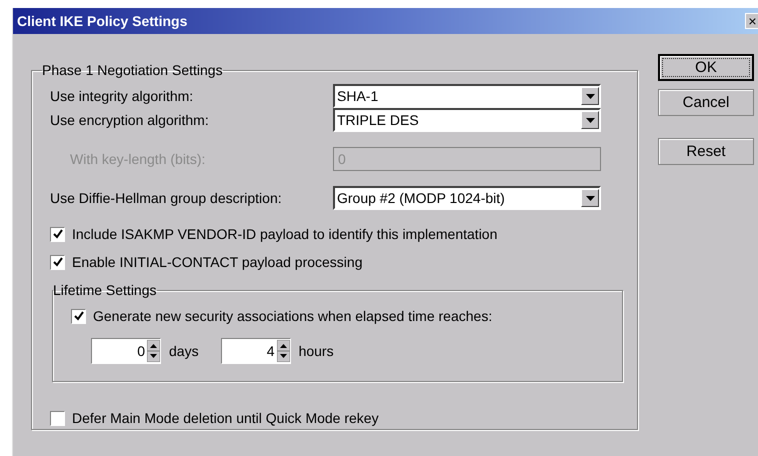 The width and height of the screenshot is (758, 456). What do you see at coordinates (467, 96) in the screenshot?
I see `dropdown-field: SHA-1` at bounding box center [467, 96].